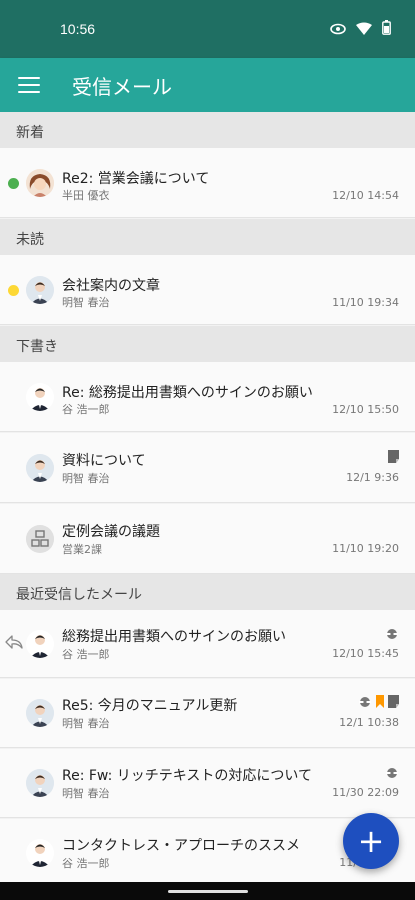 Image resolution: width=415 pixels, height=900 pixels. I want to click on mail-item: Re5: 今月のマニュアル更新 明智 春治 12/1 10:38, so click(207, 713).